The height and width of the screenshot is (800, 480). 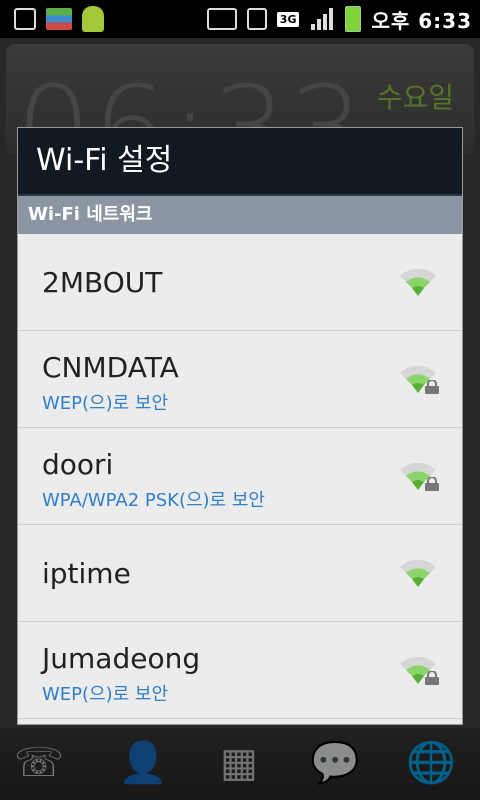 What do you see at coordinates (240, 379) in the screenshot?
I see `wifi-network-row: CNMDATA WEP(으)로 보안` at bounding box center [240, 379].